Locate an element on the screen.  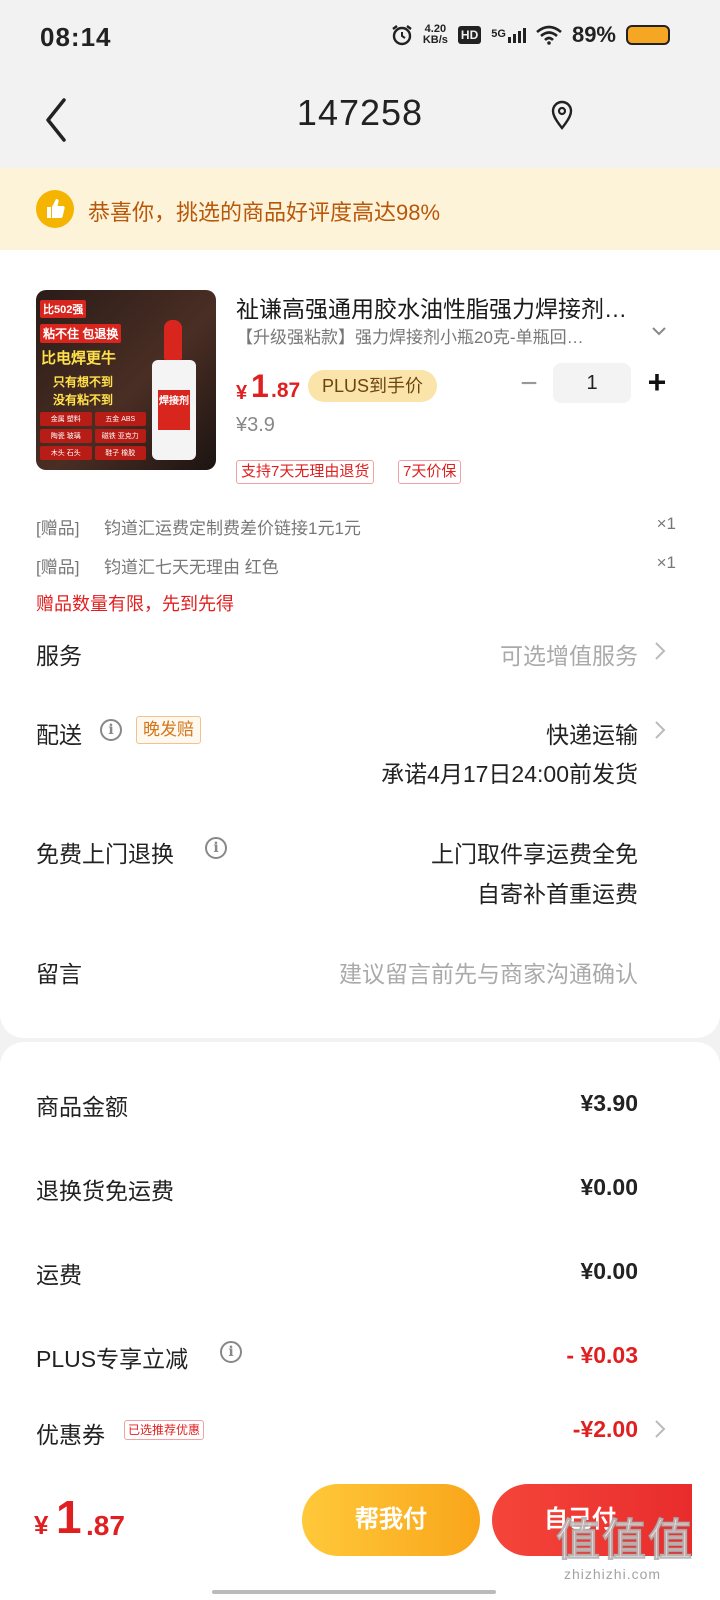
delivery-label: 配送 is located at coordinates (59, 735).